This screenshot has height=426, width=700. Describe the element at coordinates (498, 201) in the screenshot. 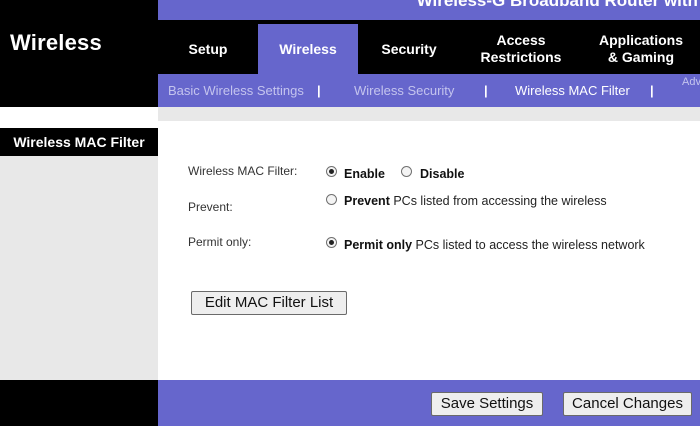

I see `prevent-option-rest: PCs listed from accessing the wireless` at that location.